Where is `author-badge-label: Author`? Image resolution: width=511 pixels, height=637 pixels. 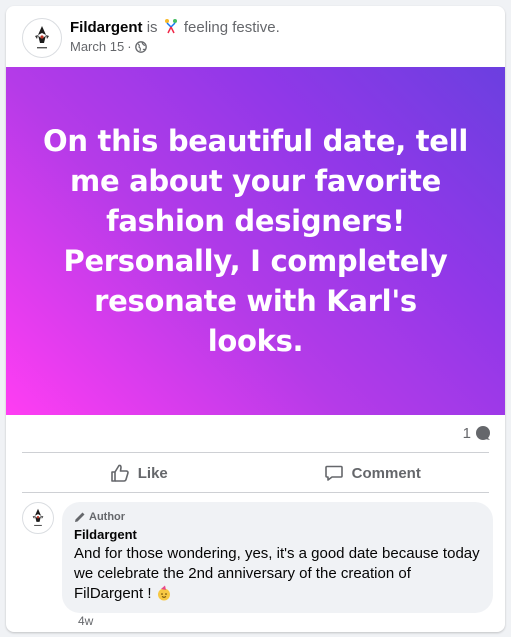 author-badge-label: Author is located at coordinates (107, 517).